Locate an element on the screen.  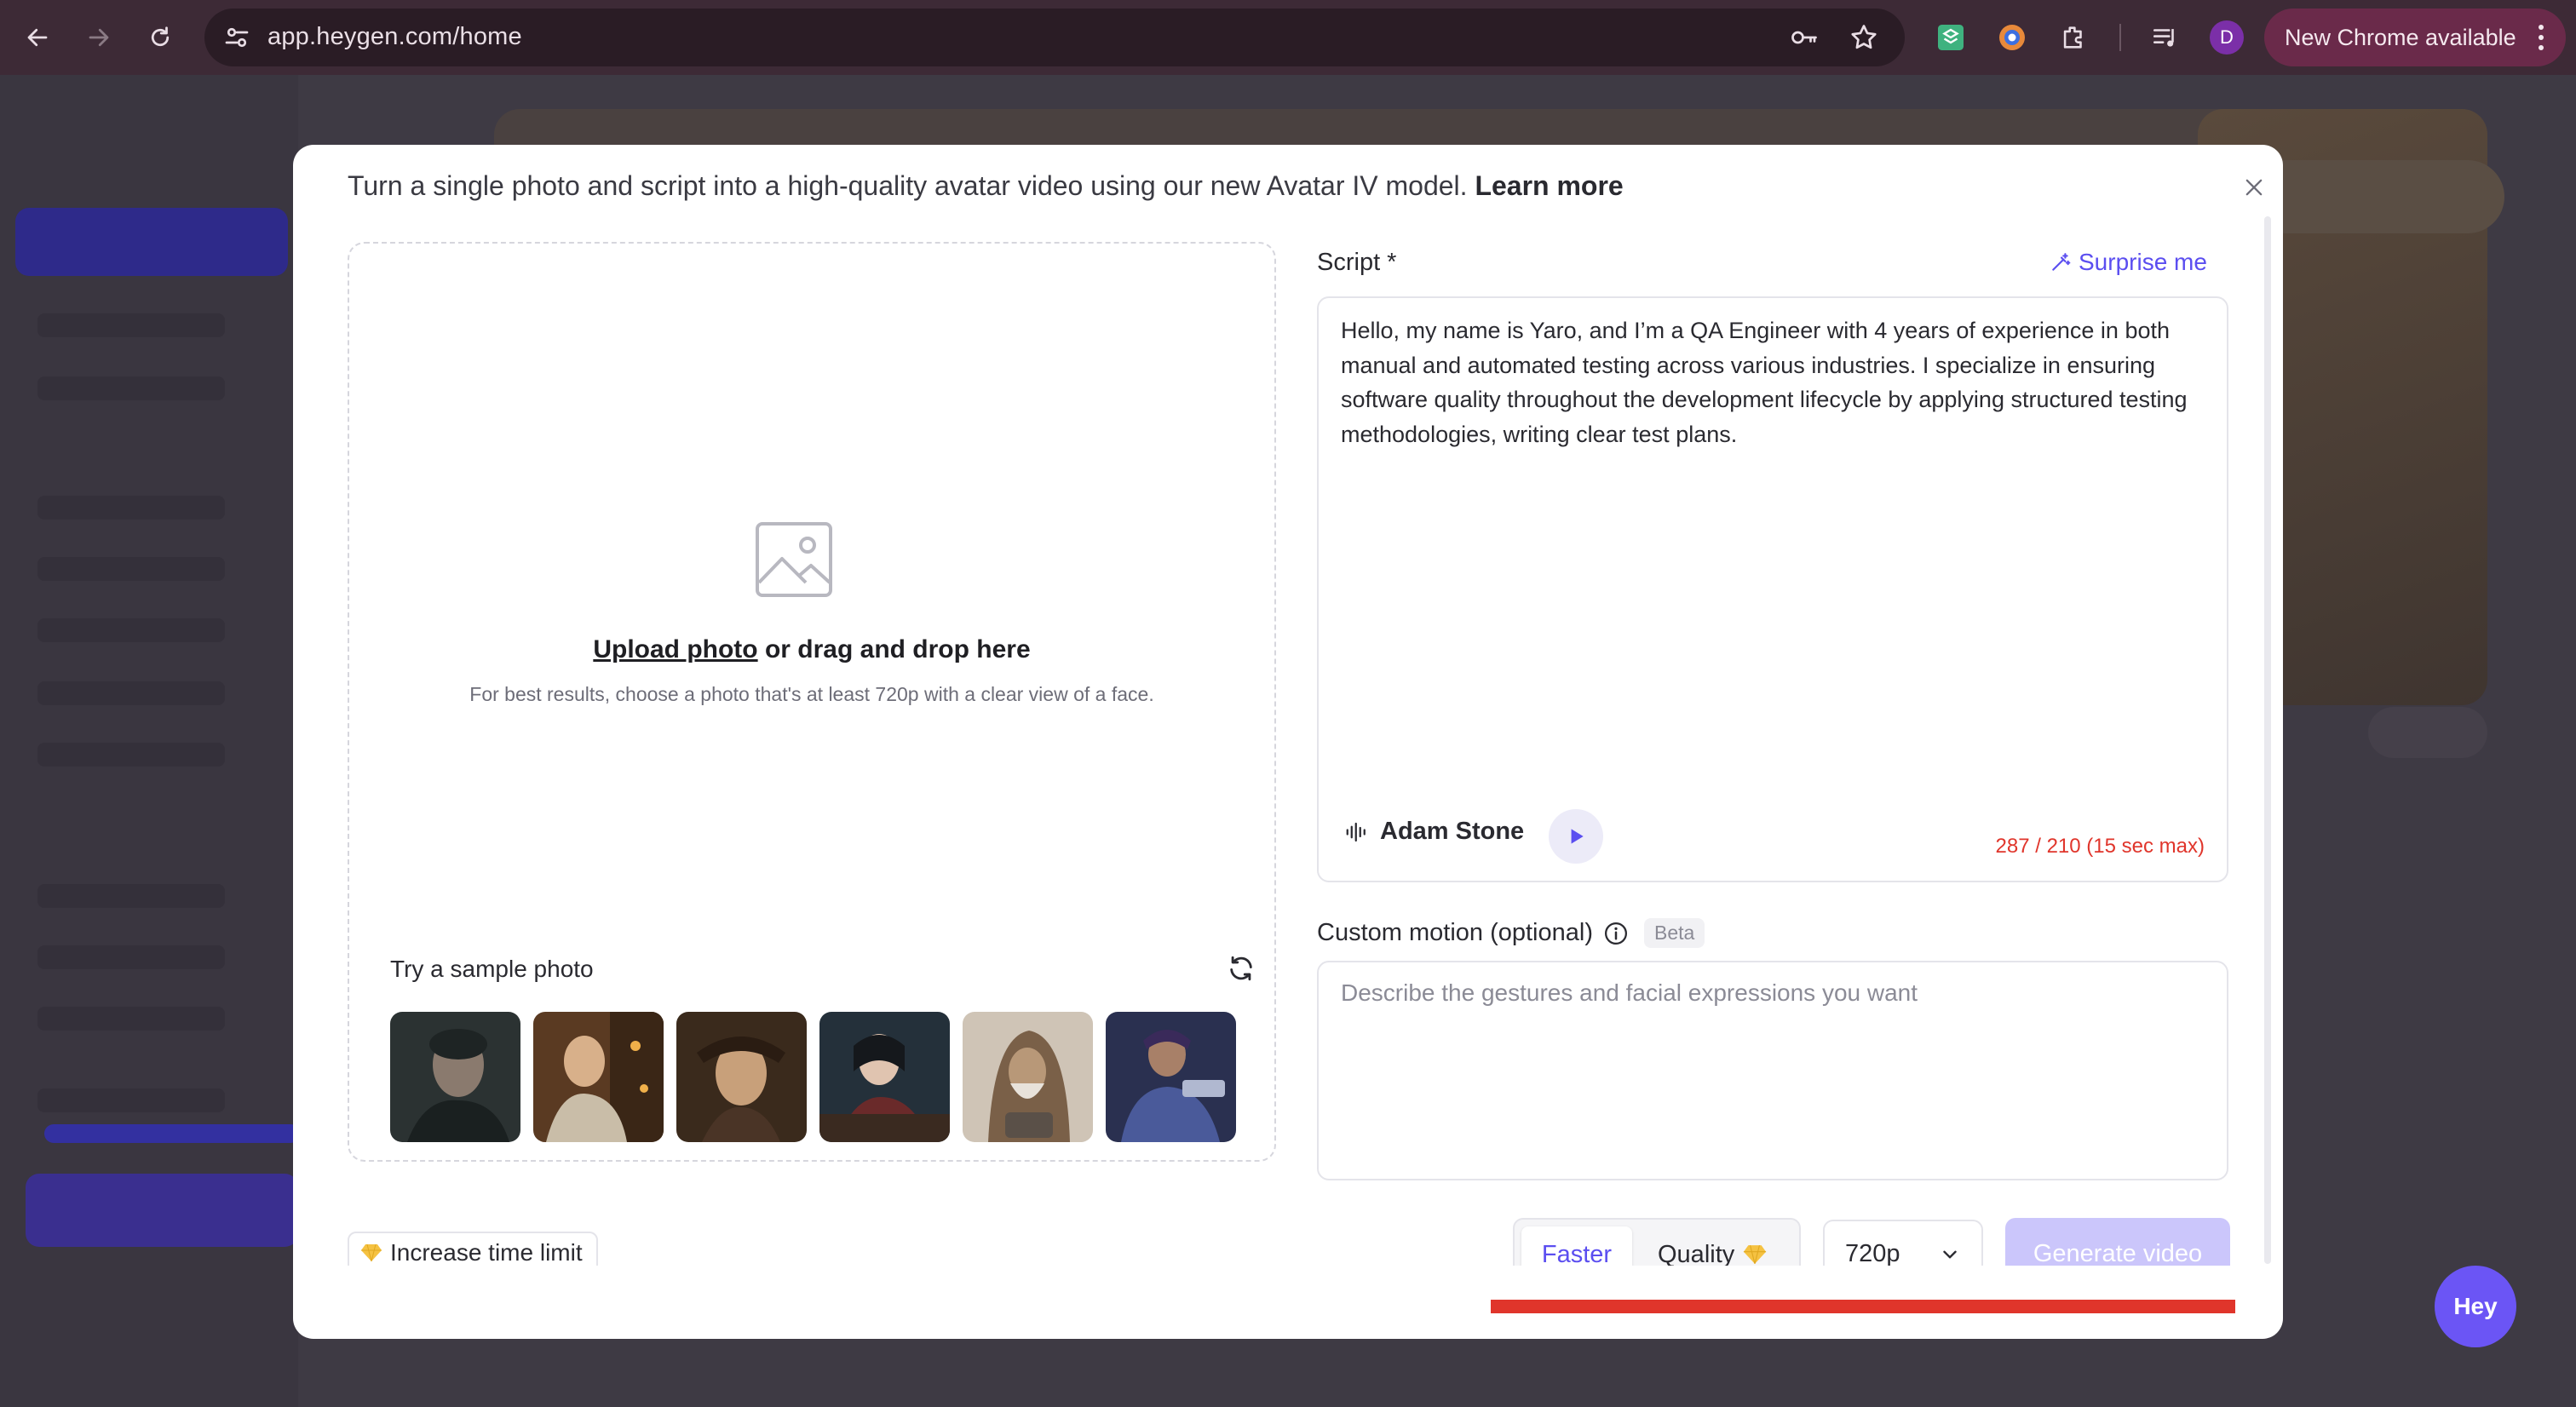
quality-option: Quality is located at coordinates (1713, 1246).